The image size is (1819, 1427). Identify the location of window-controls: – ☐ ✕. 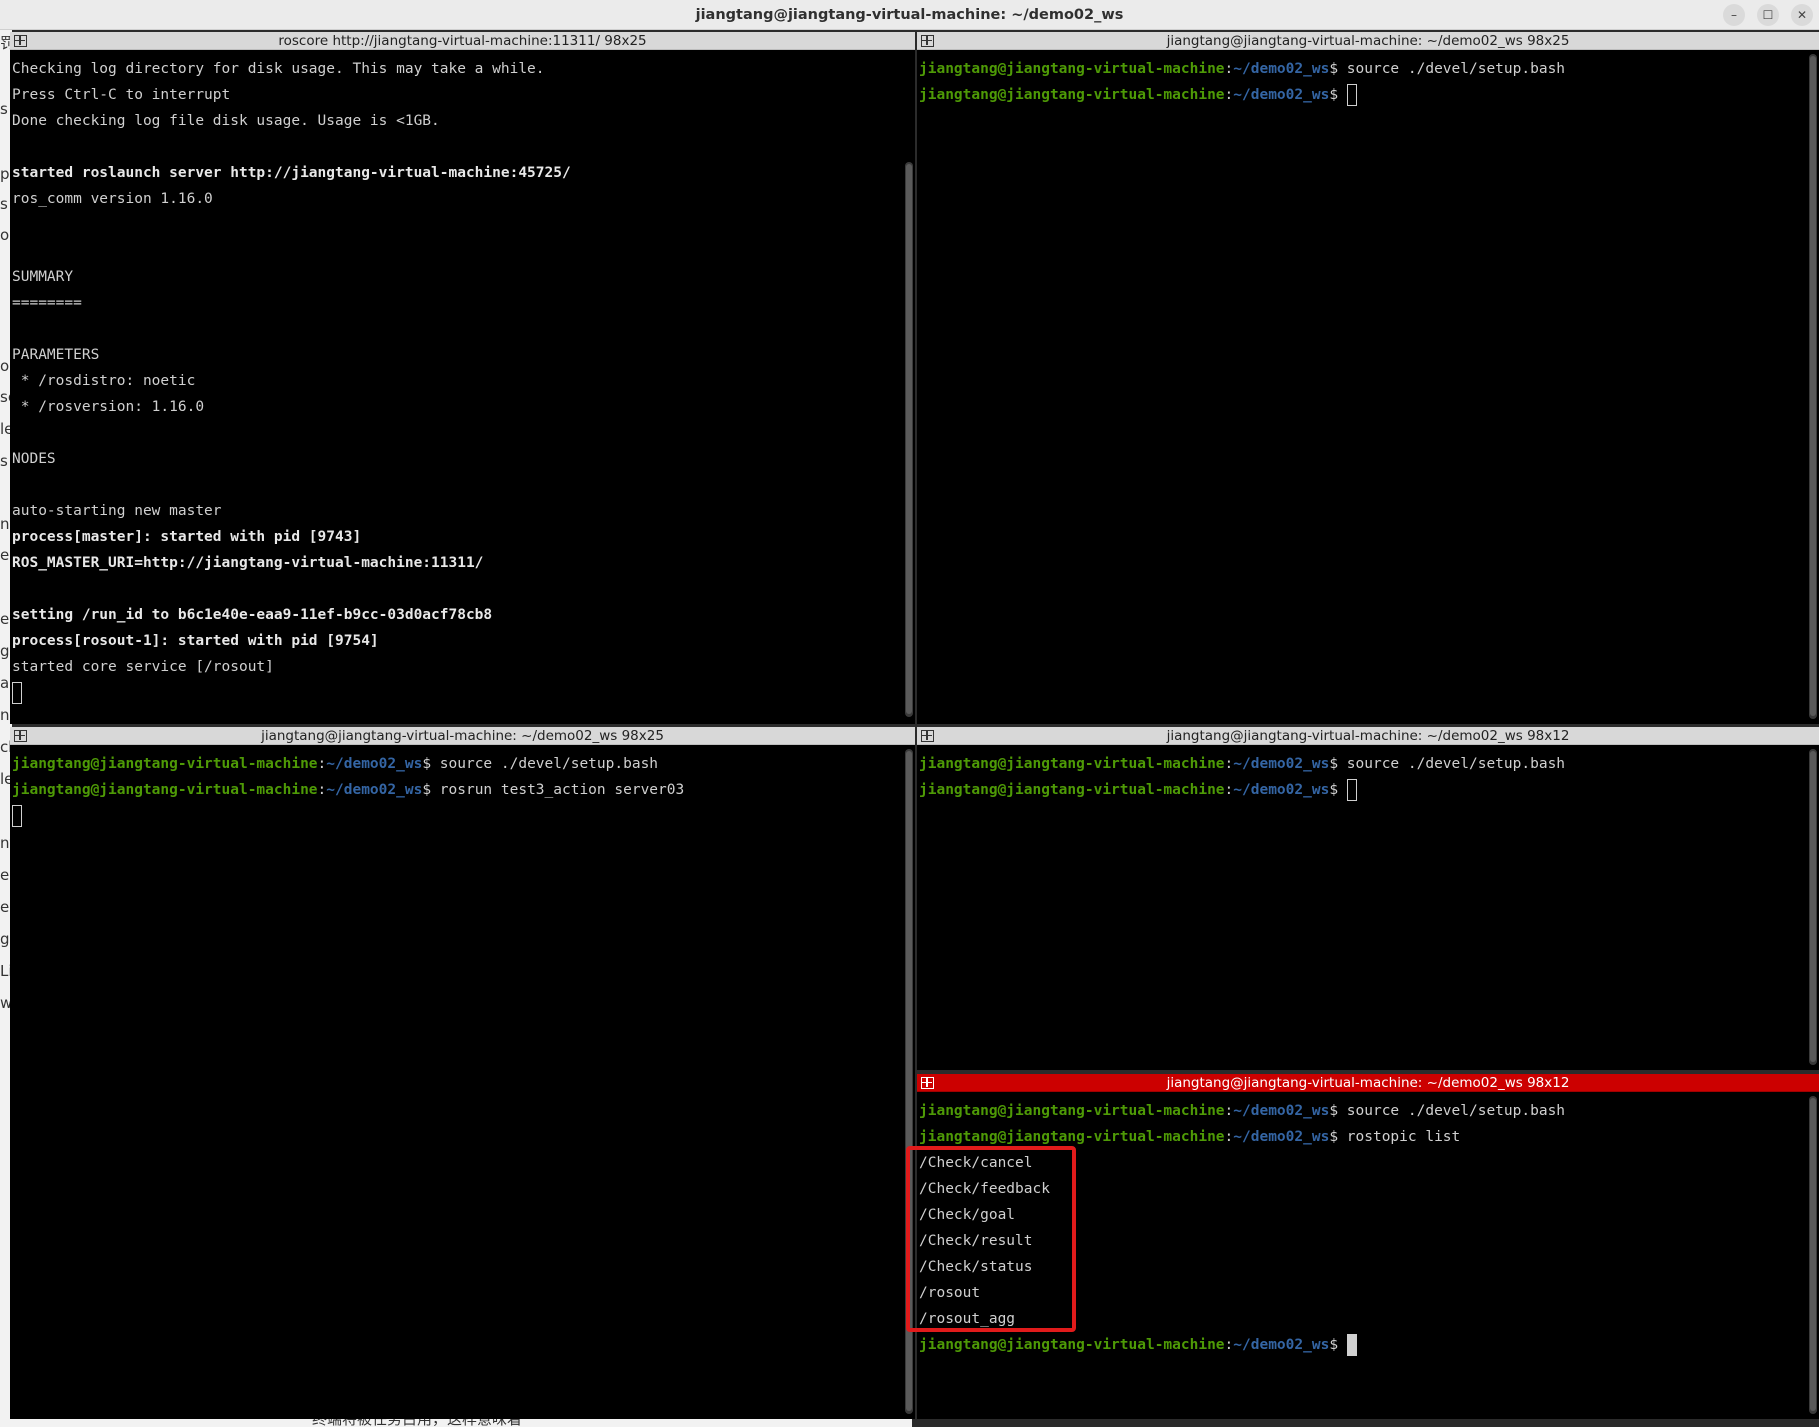
(1768, 15).